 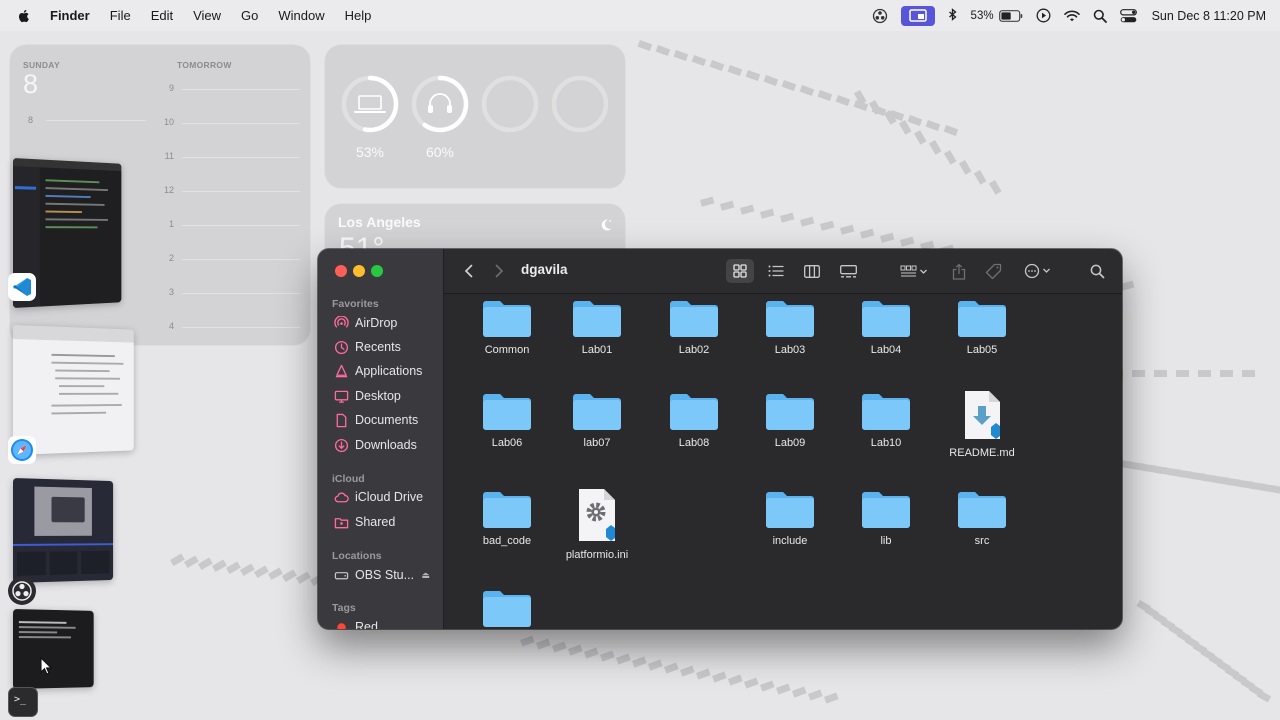 I want to click on sidebar-section-favorites: Favorites, so click(x=355, y=304).